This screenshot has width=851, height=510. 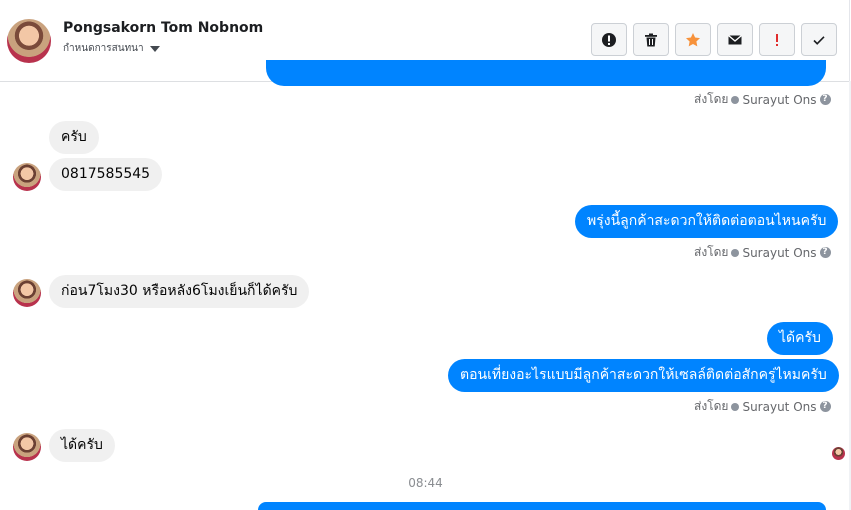 I want to click on assign-label: กำหนดการสนทนา, so click(x=103, y=48).